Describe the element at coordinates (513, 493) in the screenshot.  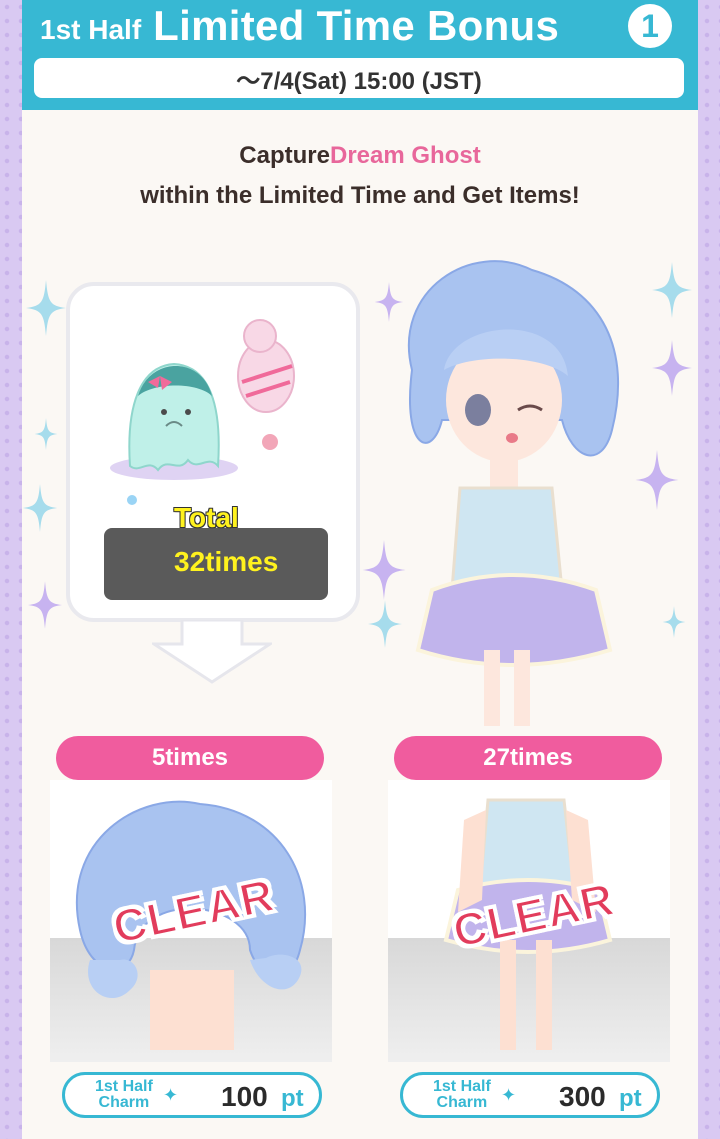
I see `character-avatar` at that location.